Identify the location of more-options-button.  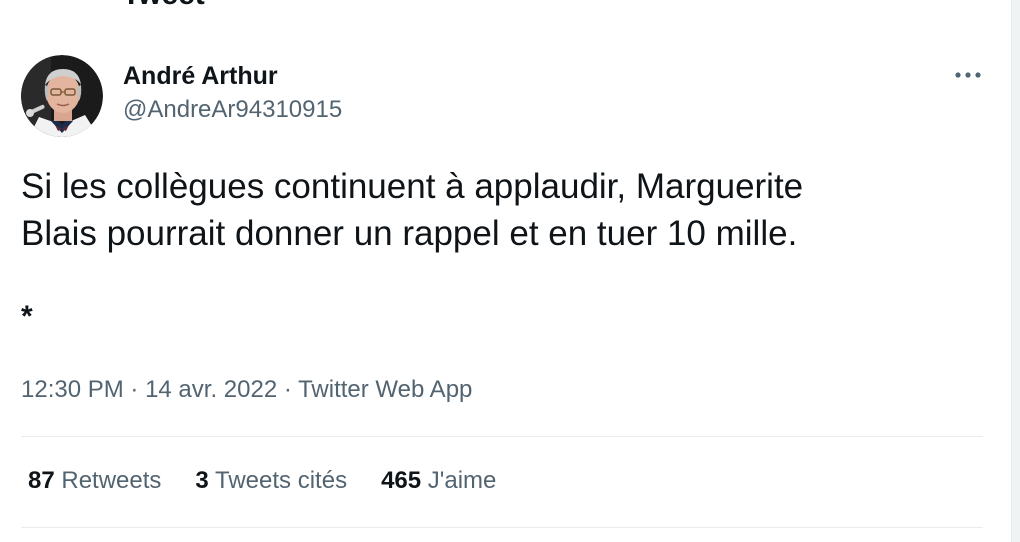
(968, 75).